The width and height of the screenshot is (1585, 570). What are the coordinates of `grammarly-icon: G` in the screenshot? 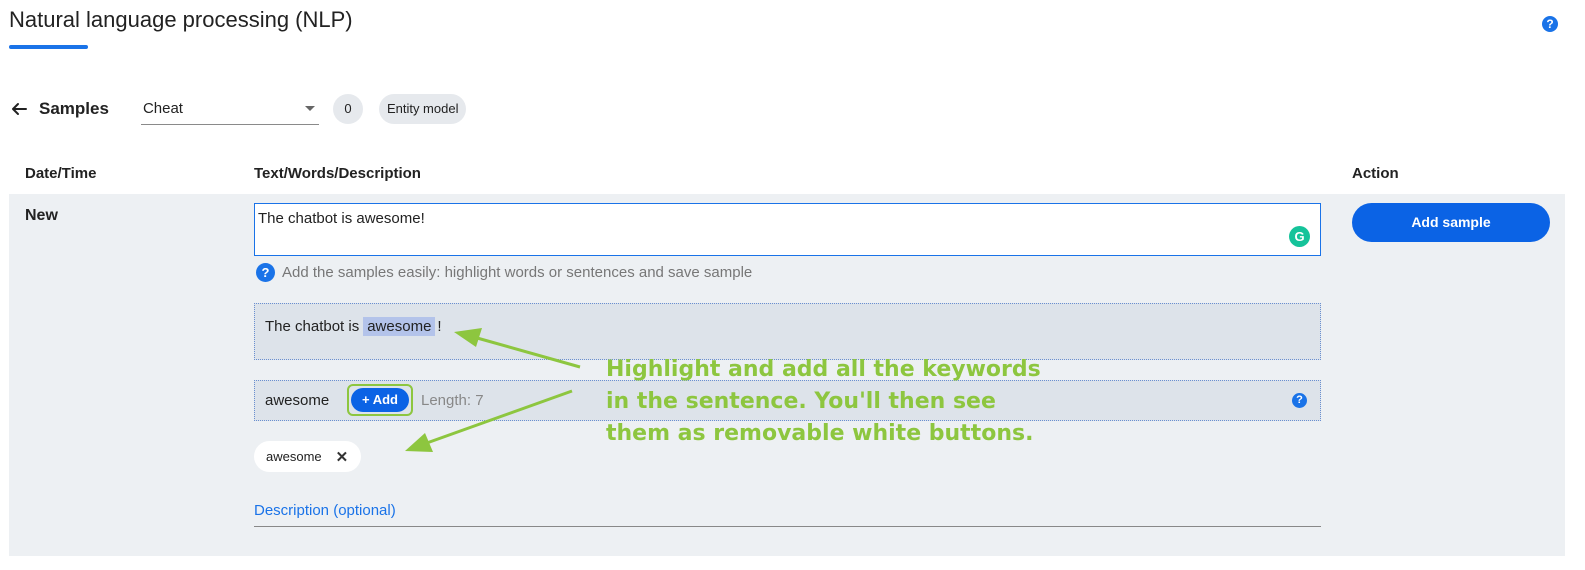 It's located at (1299, 236).